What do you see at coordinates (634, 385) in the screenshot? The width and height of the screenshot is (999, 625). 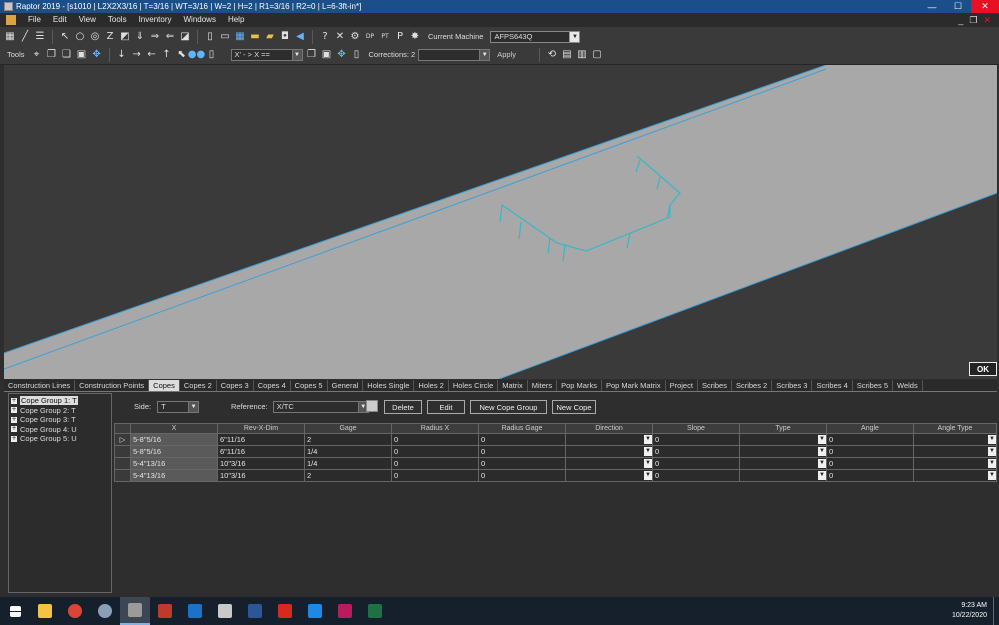 I see `tab-pop-mark-matrix: Pop Mark Matrix` at bounding box center [634, 385].